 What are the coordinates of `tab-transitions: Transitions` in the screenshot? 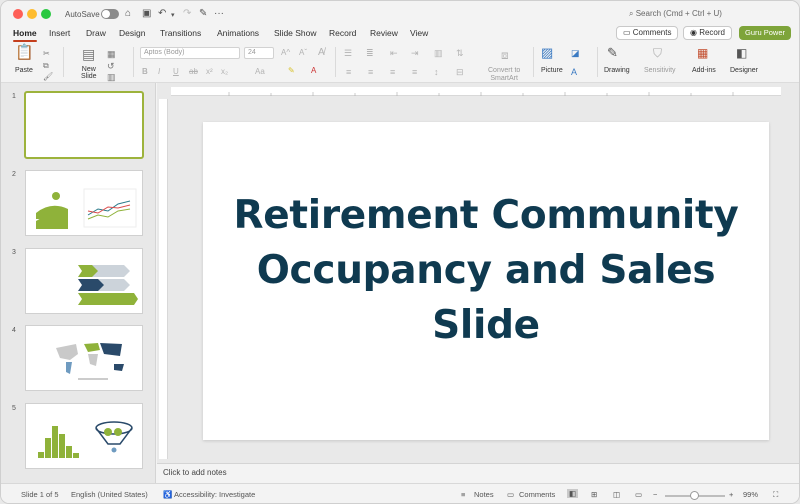 It's located at (180, 33).